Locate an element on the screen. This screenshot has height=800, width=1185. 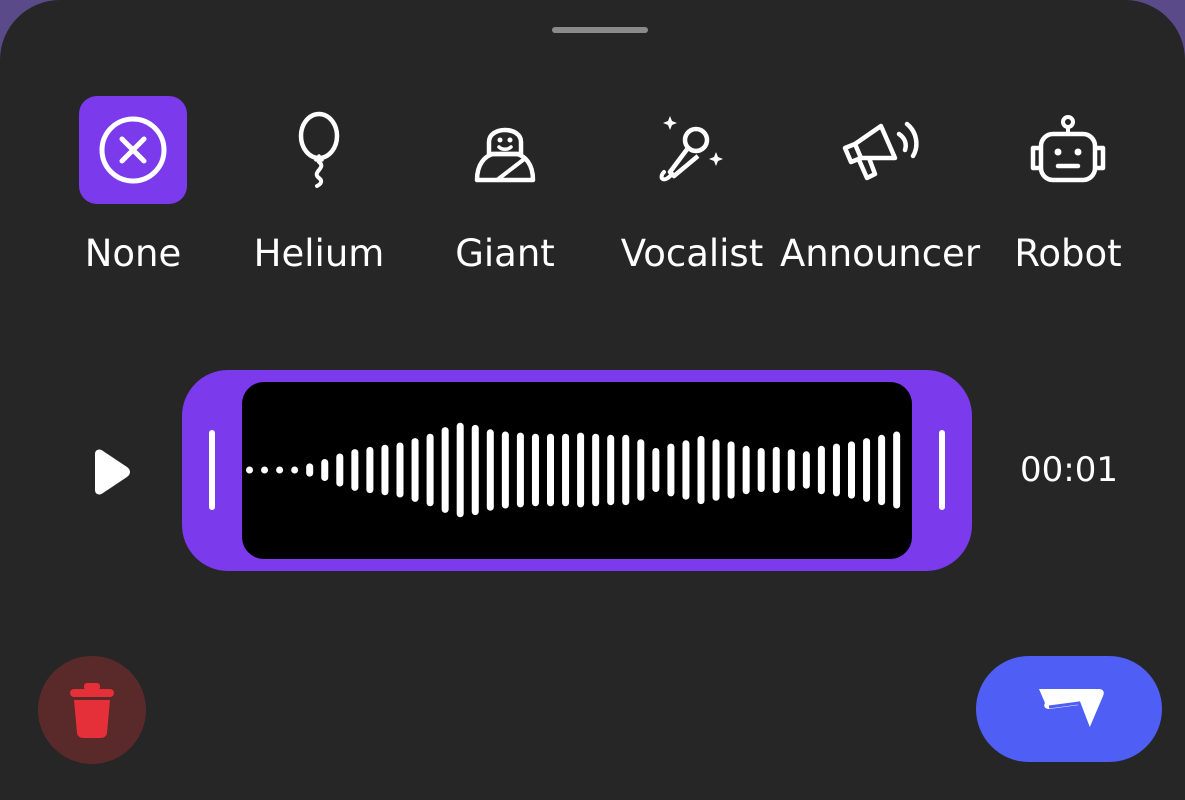
effect-none: None is located at coordinates (133, 191).